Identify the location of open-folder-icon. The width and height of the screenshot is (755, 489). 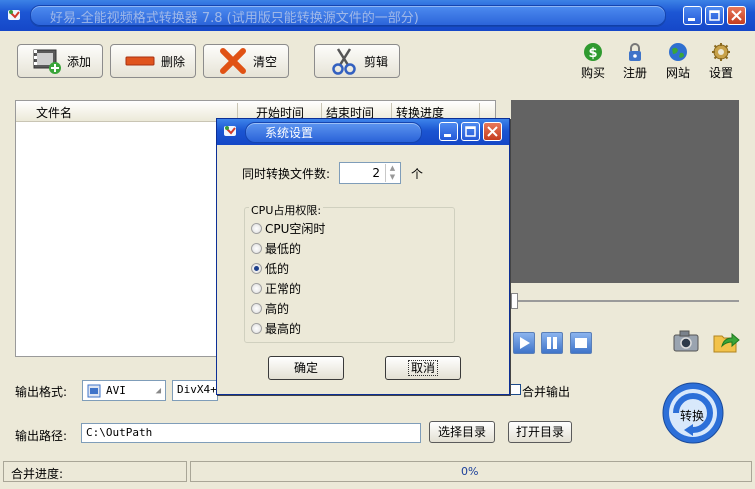
(726, 341).